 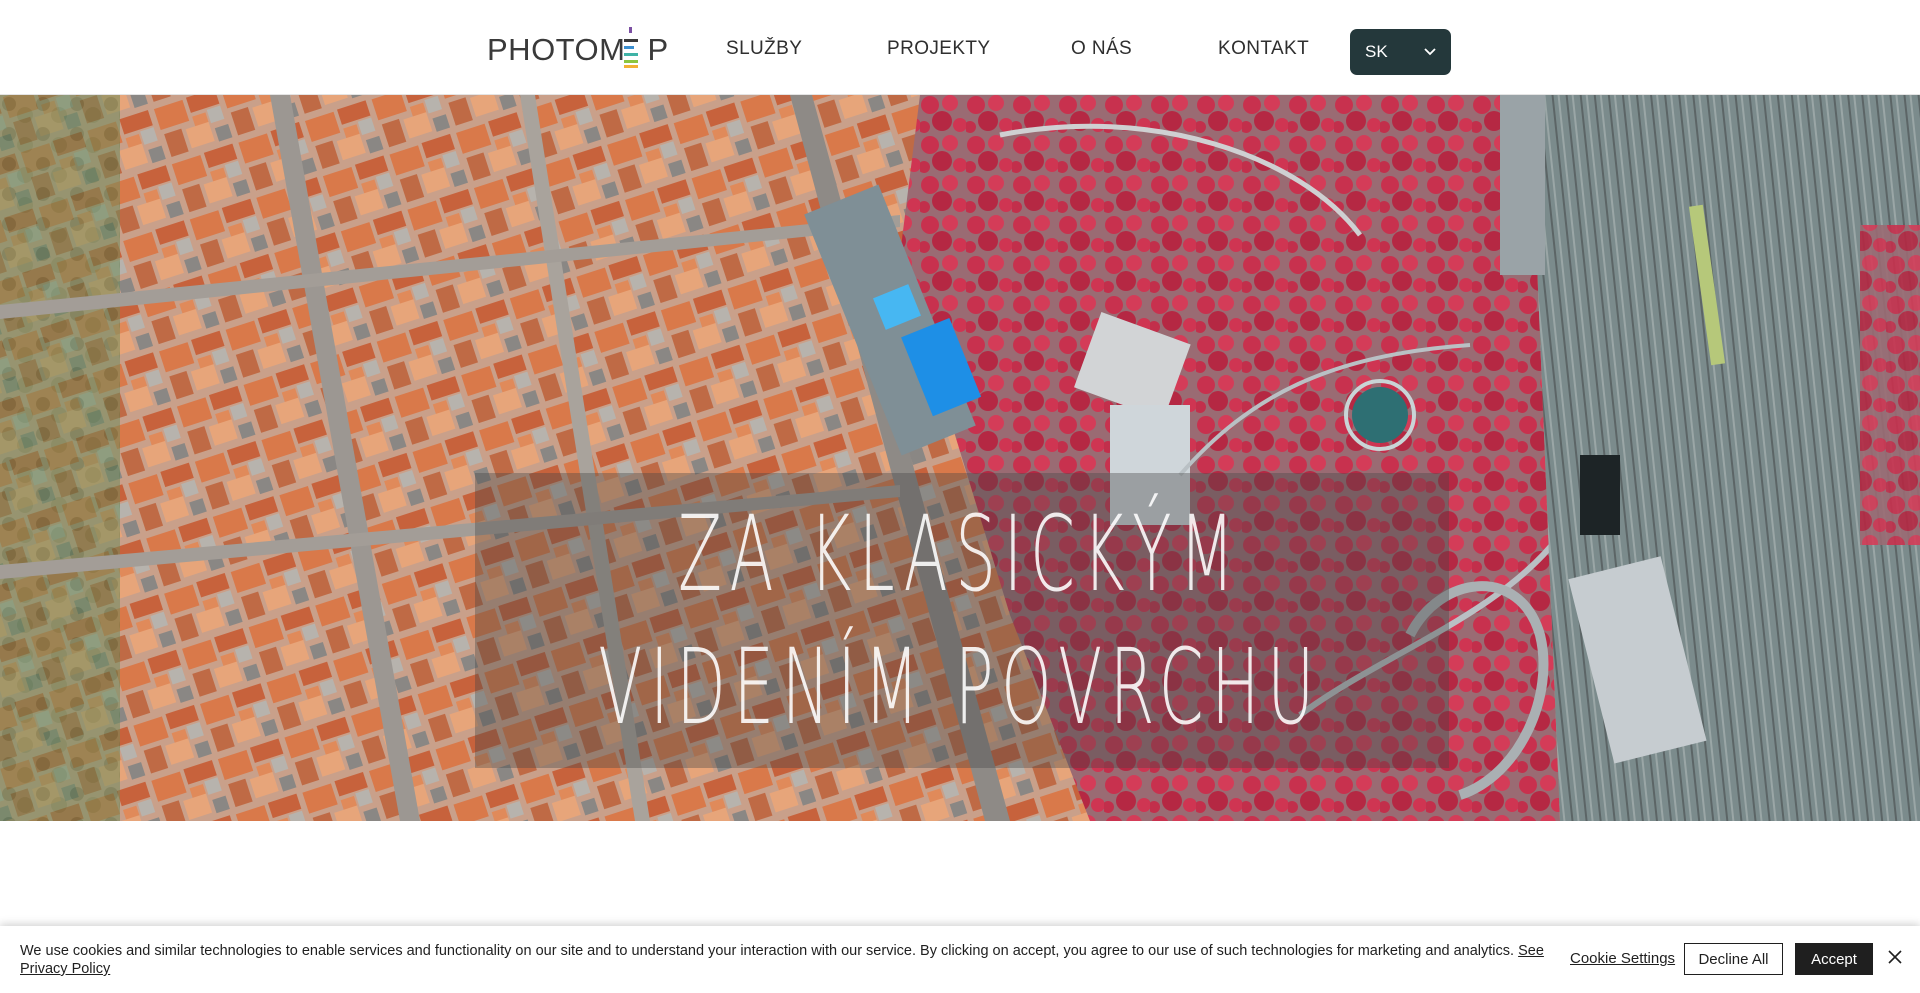 I want to click on language-value: SK, so click(x=1376, y=51).